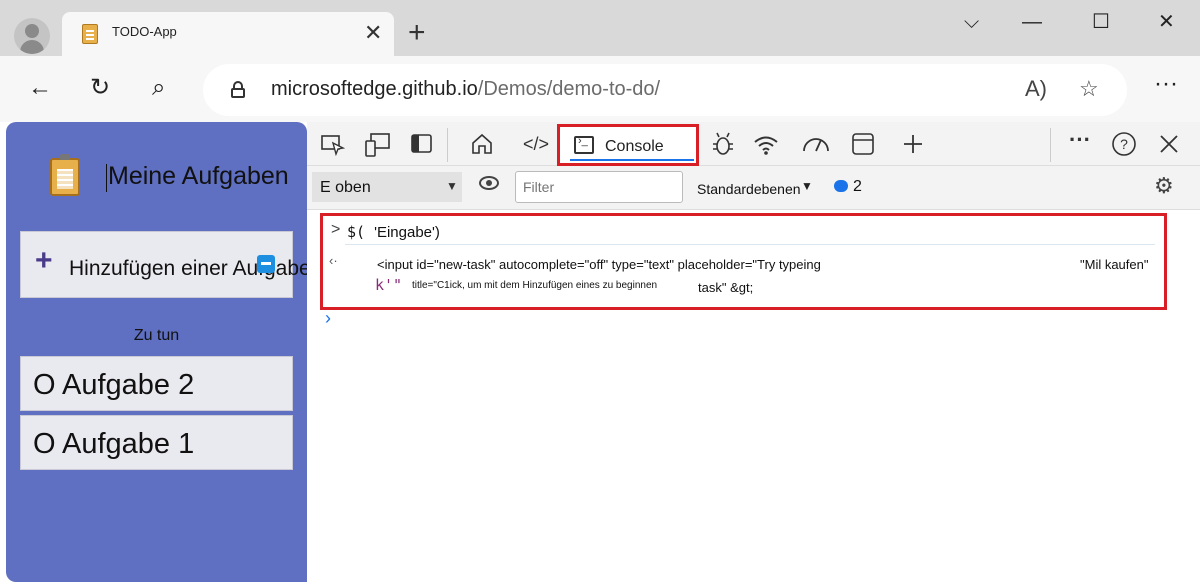 Image resolution: width=1200 pixels, height=586 pixels. What do you see at coordinates (238, 89) in the screenshot?
I see `lock-icon` at bounding box center [238, 89].